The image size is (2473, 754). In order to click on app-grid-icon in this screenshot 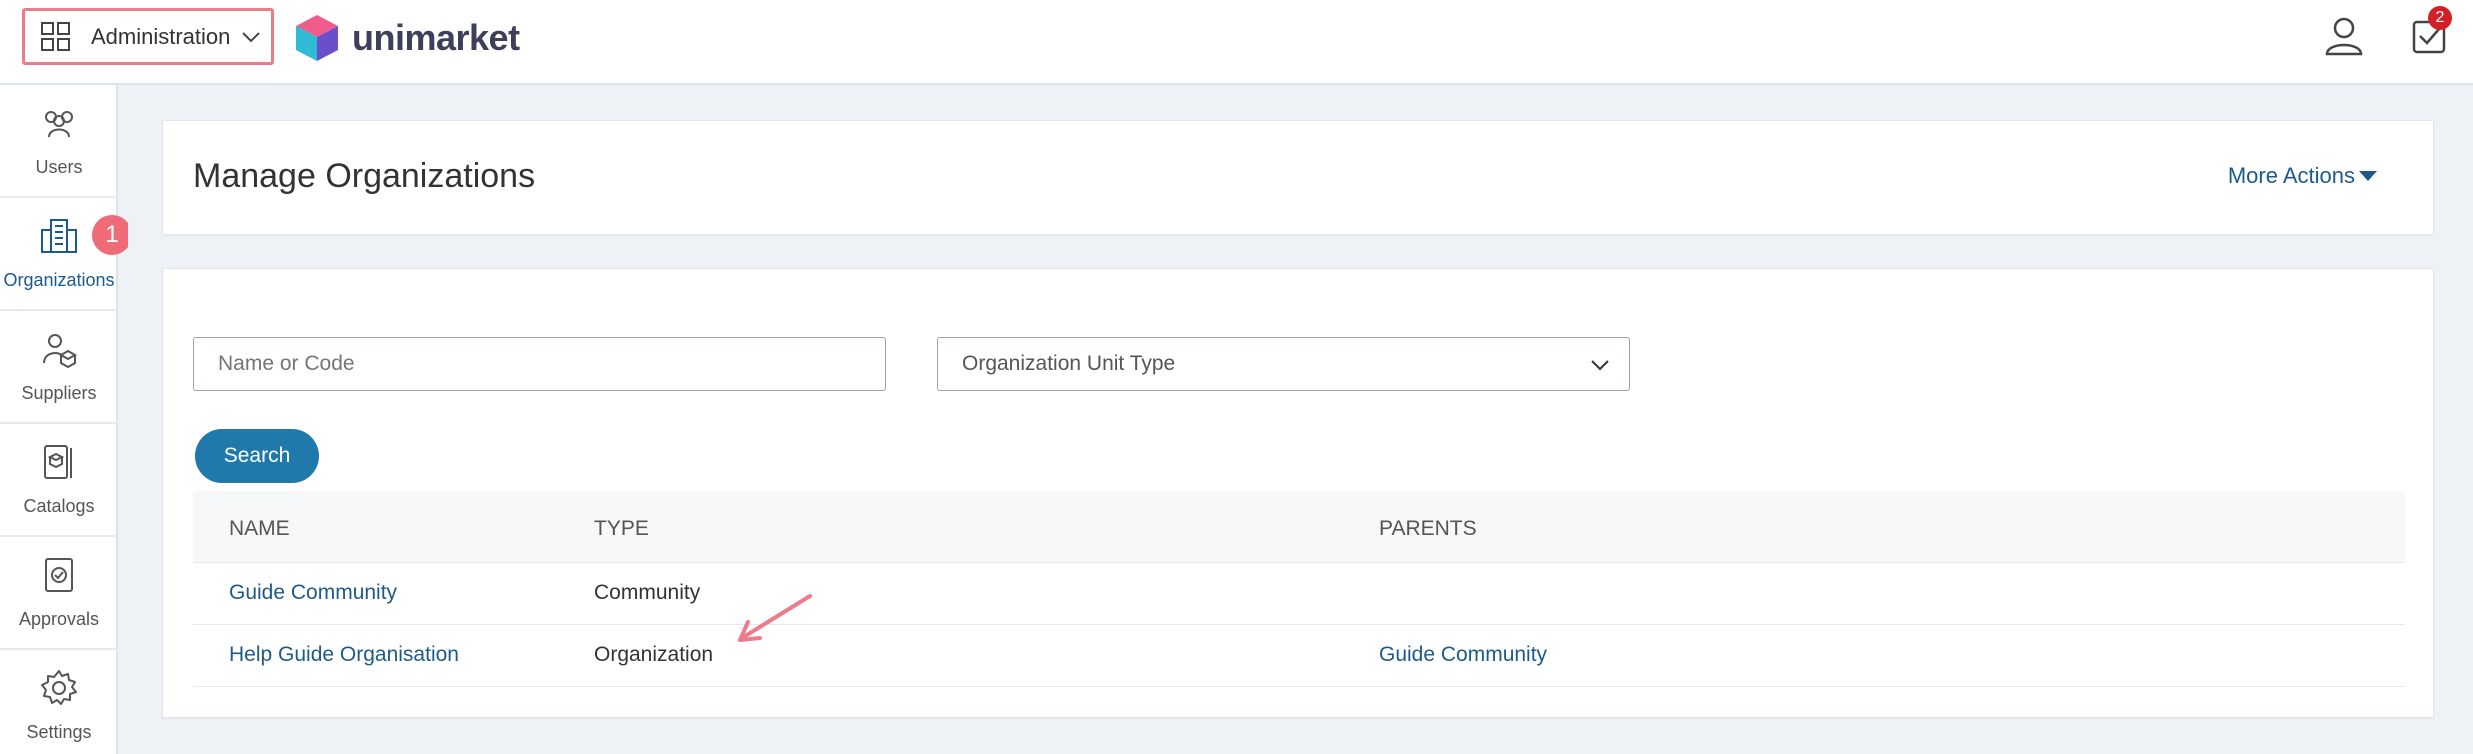, I will do `click(55, 36)`.